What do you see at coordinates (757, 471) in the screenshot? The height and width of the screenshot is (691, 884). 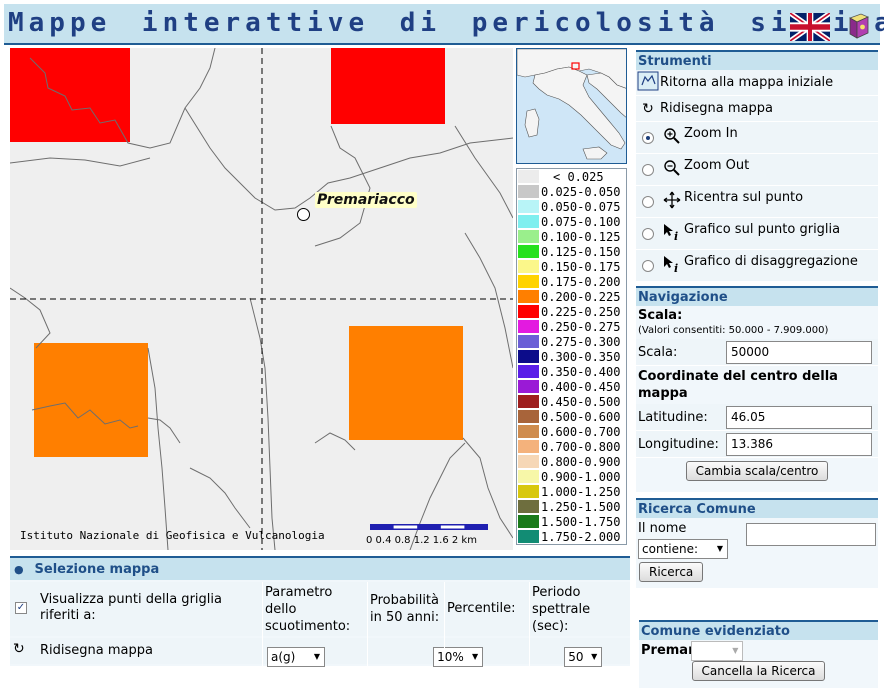 I see `apply-scale-center-button: Cambia scala/centro` at bounding box center [757, 471].